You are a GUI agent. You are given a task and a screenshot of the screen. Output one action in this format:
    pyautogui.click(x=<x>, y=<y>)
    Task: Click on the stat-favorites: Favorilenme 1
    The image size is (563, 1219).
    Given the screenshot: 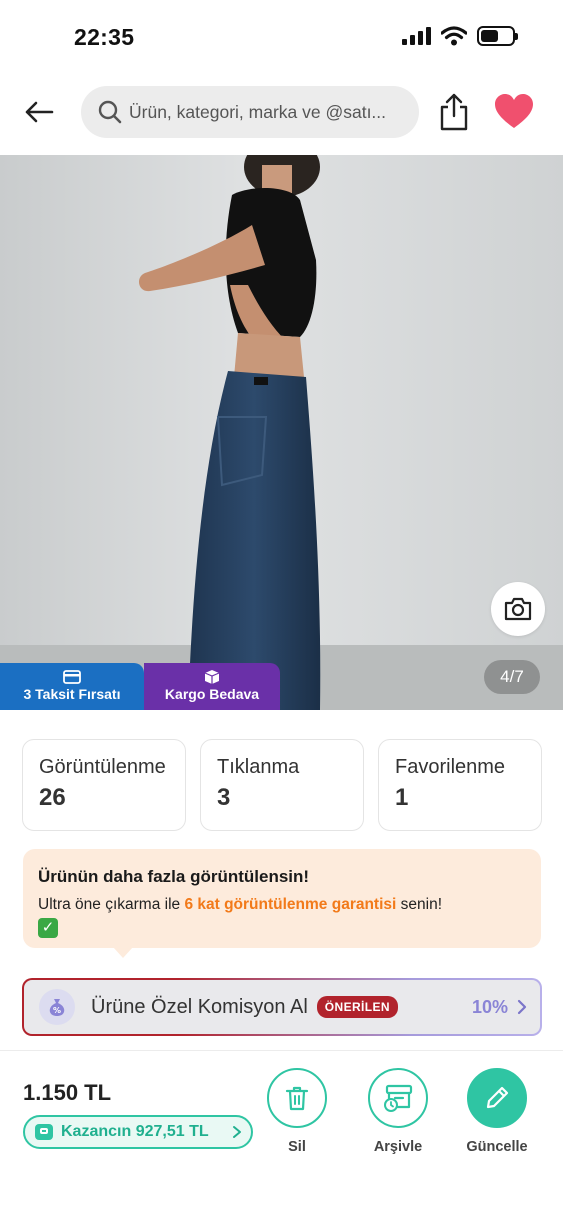 What is the action you would take?
    pyautogui.click(x=460, y=785)
    